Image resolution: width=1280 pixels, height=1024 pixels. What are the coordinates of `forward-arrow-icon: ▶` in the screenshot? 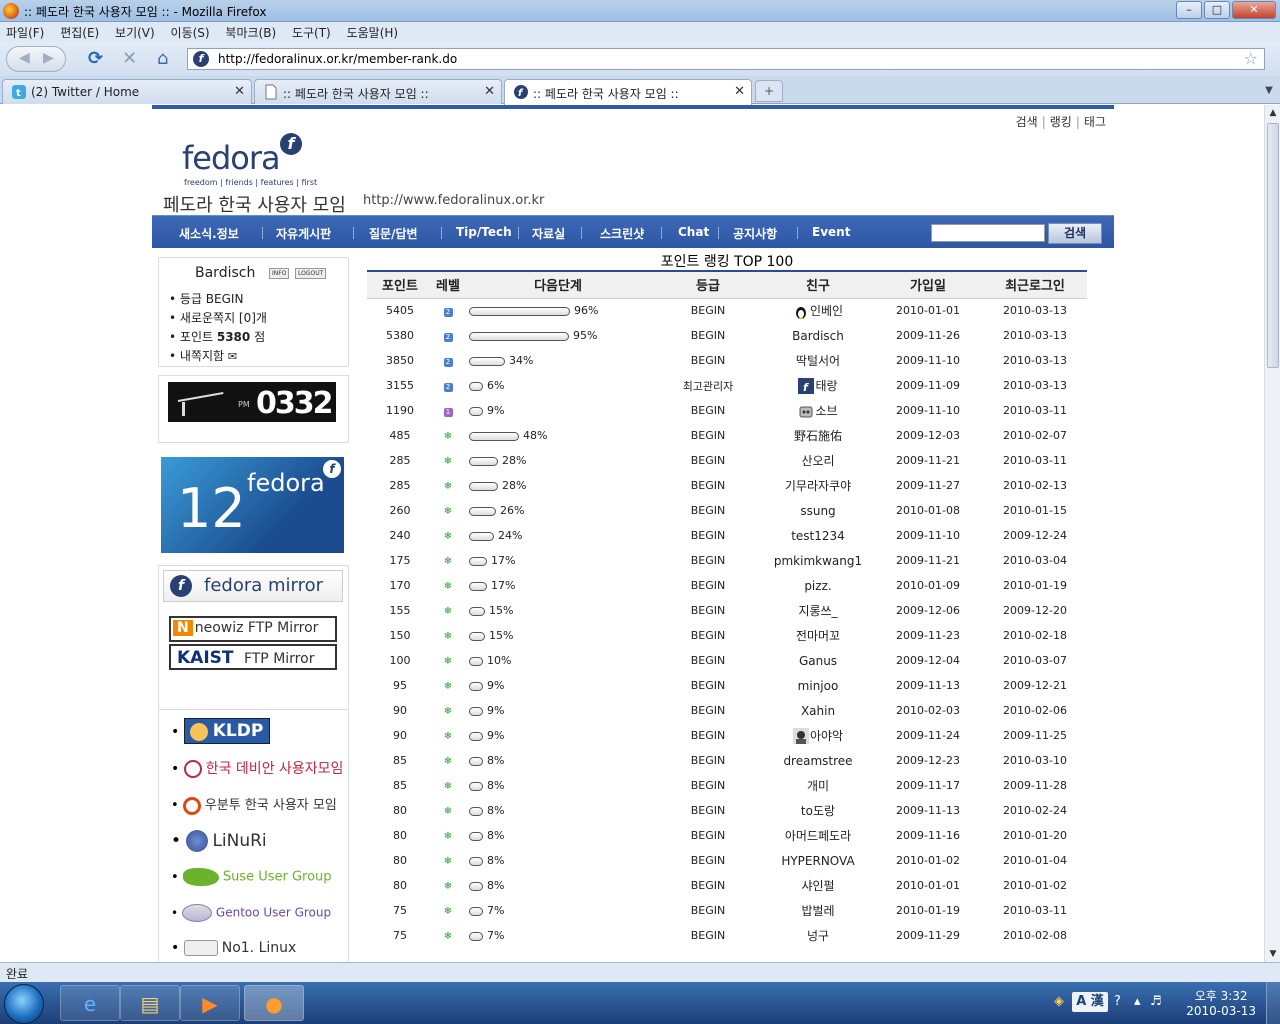 It's located at (48, 58).